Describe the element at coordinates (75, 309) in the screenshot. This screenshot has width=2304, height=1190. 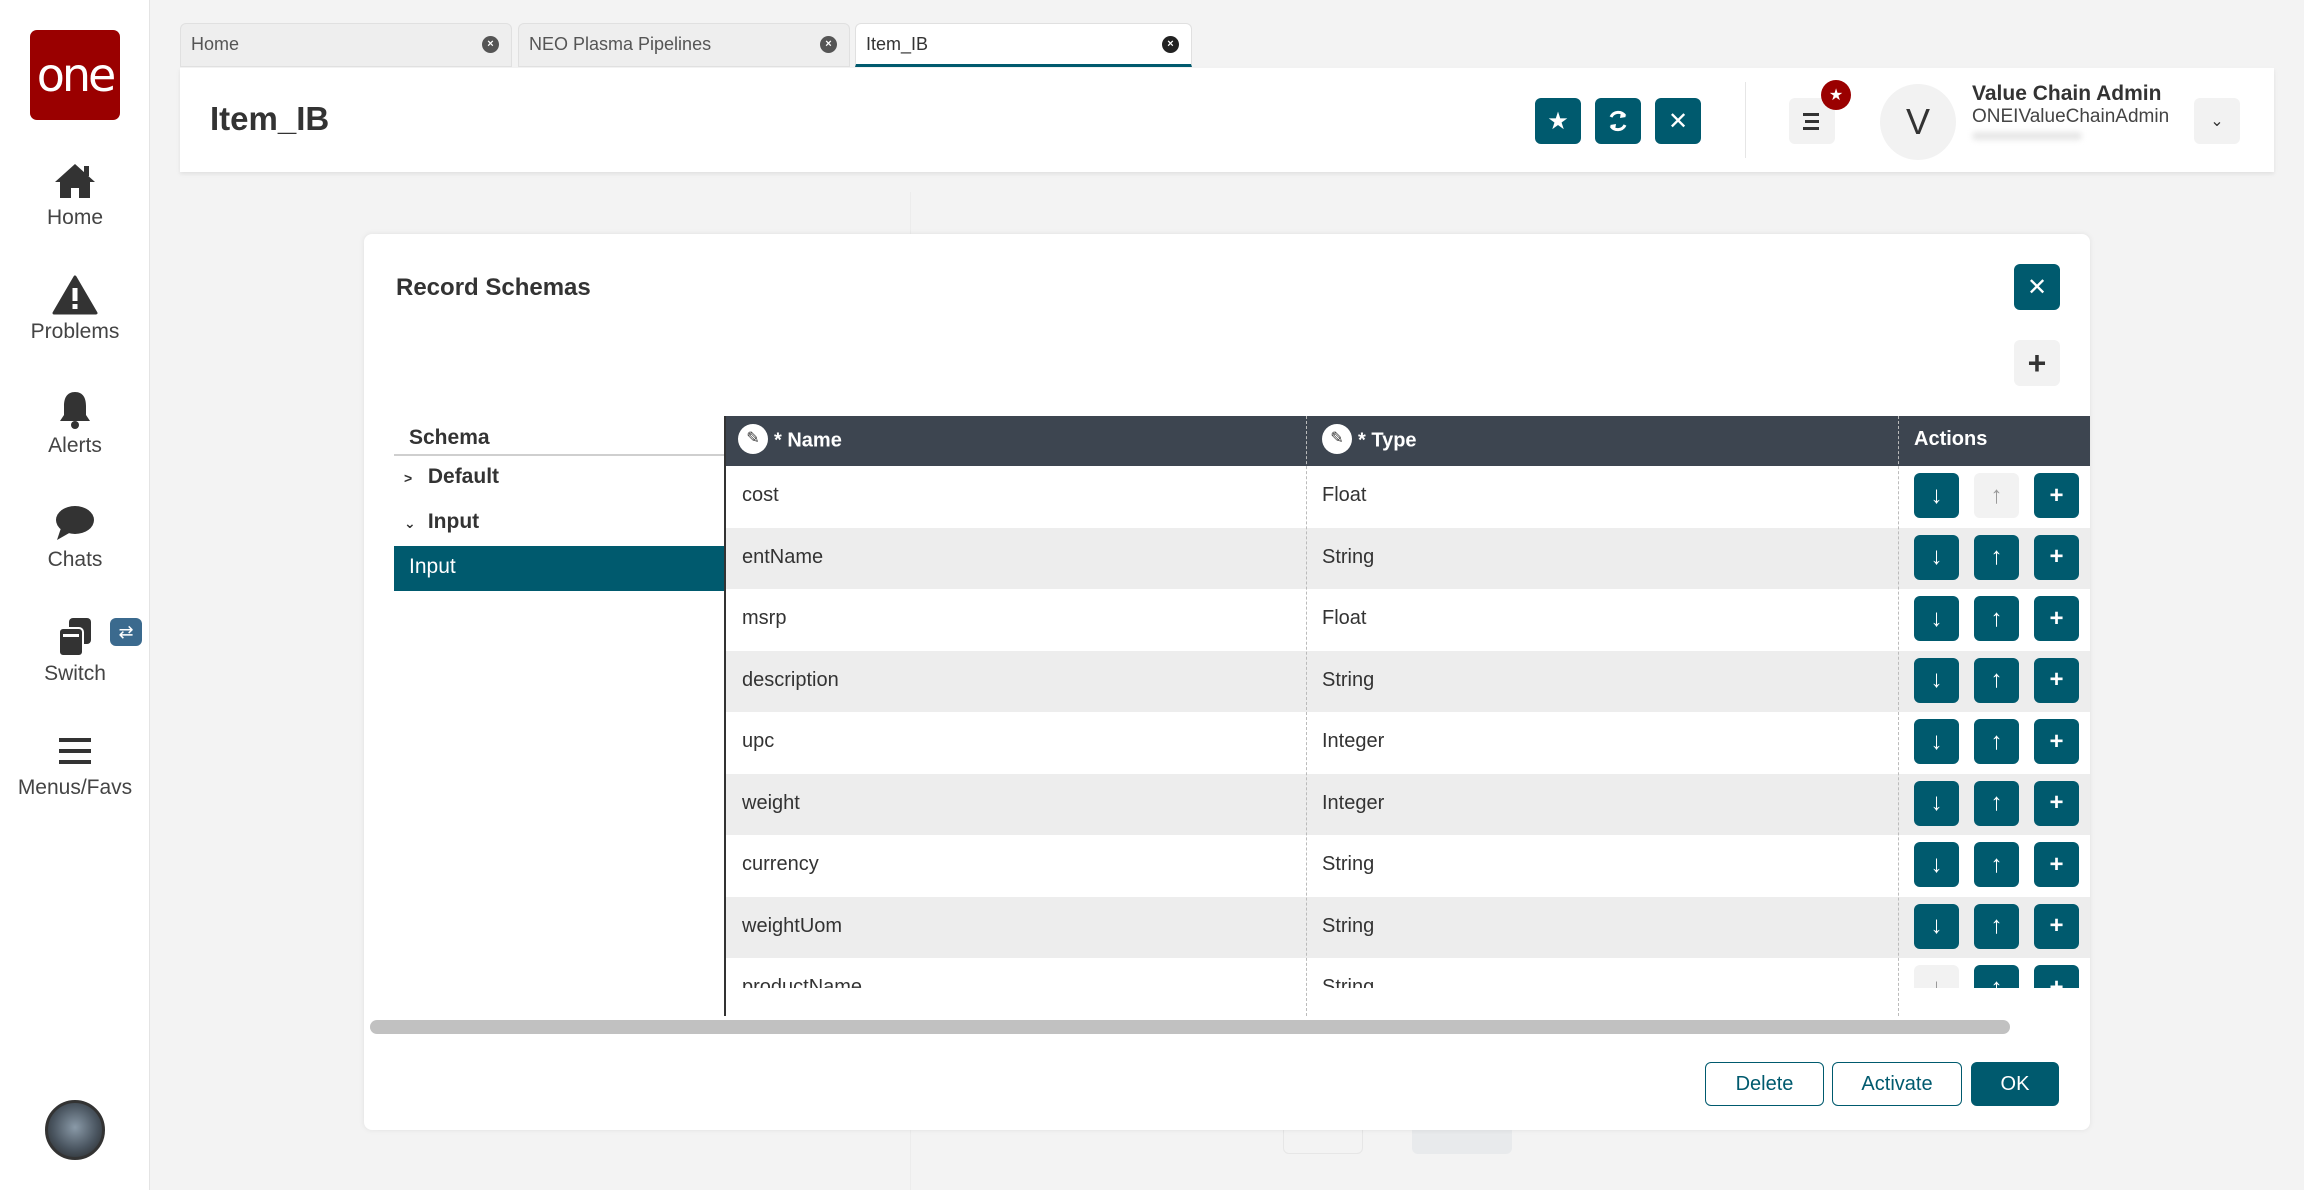
I see `sidebar-item-problems: Problems` at that location.